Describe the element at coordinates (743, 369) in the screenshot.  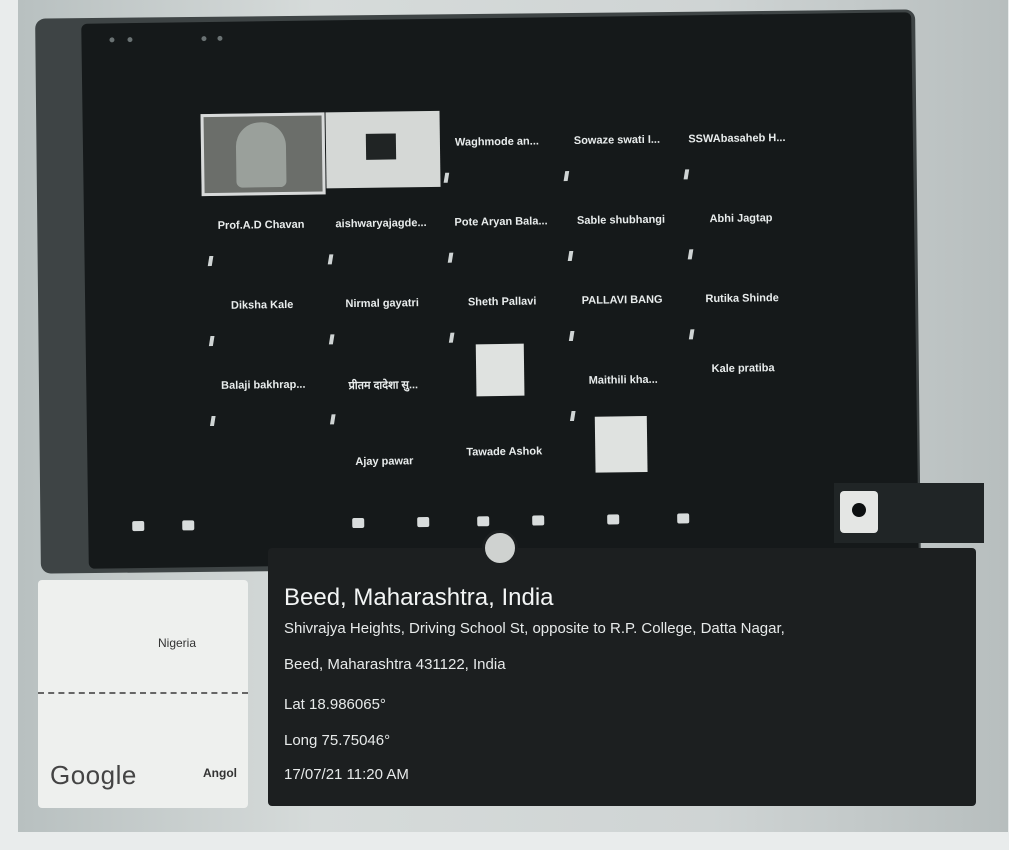
I see `participant-name: Kale pratiba` at that location.